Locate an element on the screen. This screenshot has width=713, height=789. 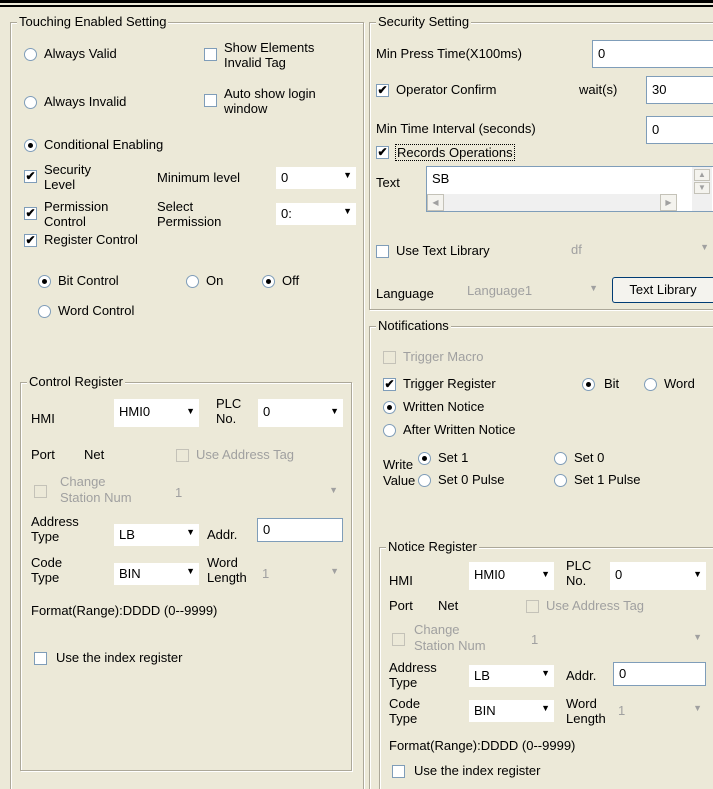
trigger-register-label: Trigger Register is located at coordinates (449, 383).